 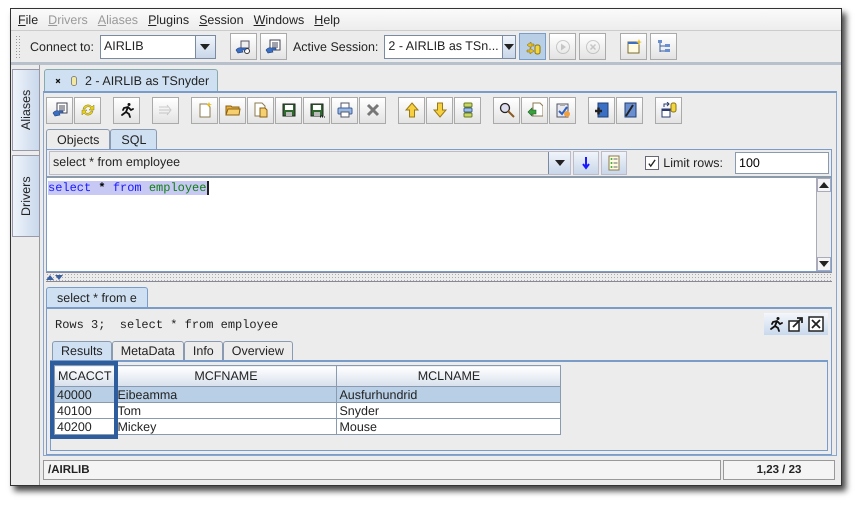 I want to click on sql-text: select * from employee, so click(x=129, y=188).